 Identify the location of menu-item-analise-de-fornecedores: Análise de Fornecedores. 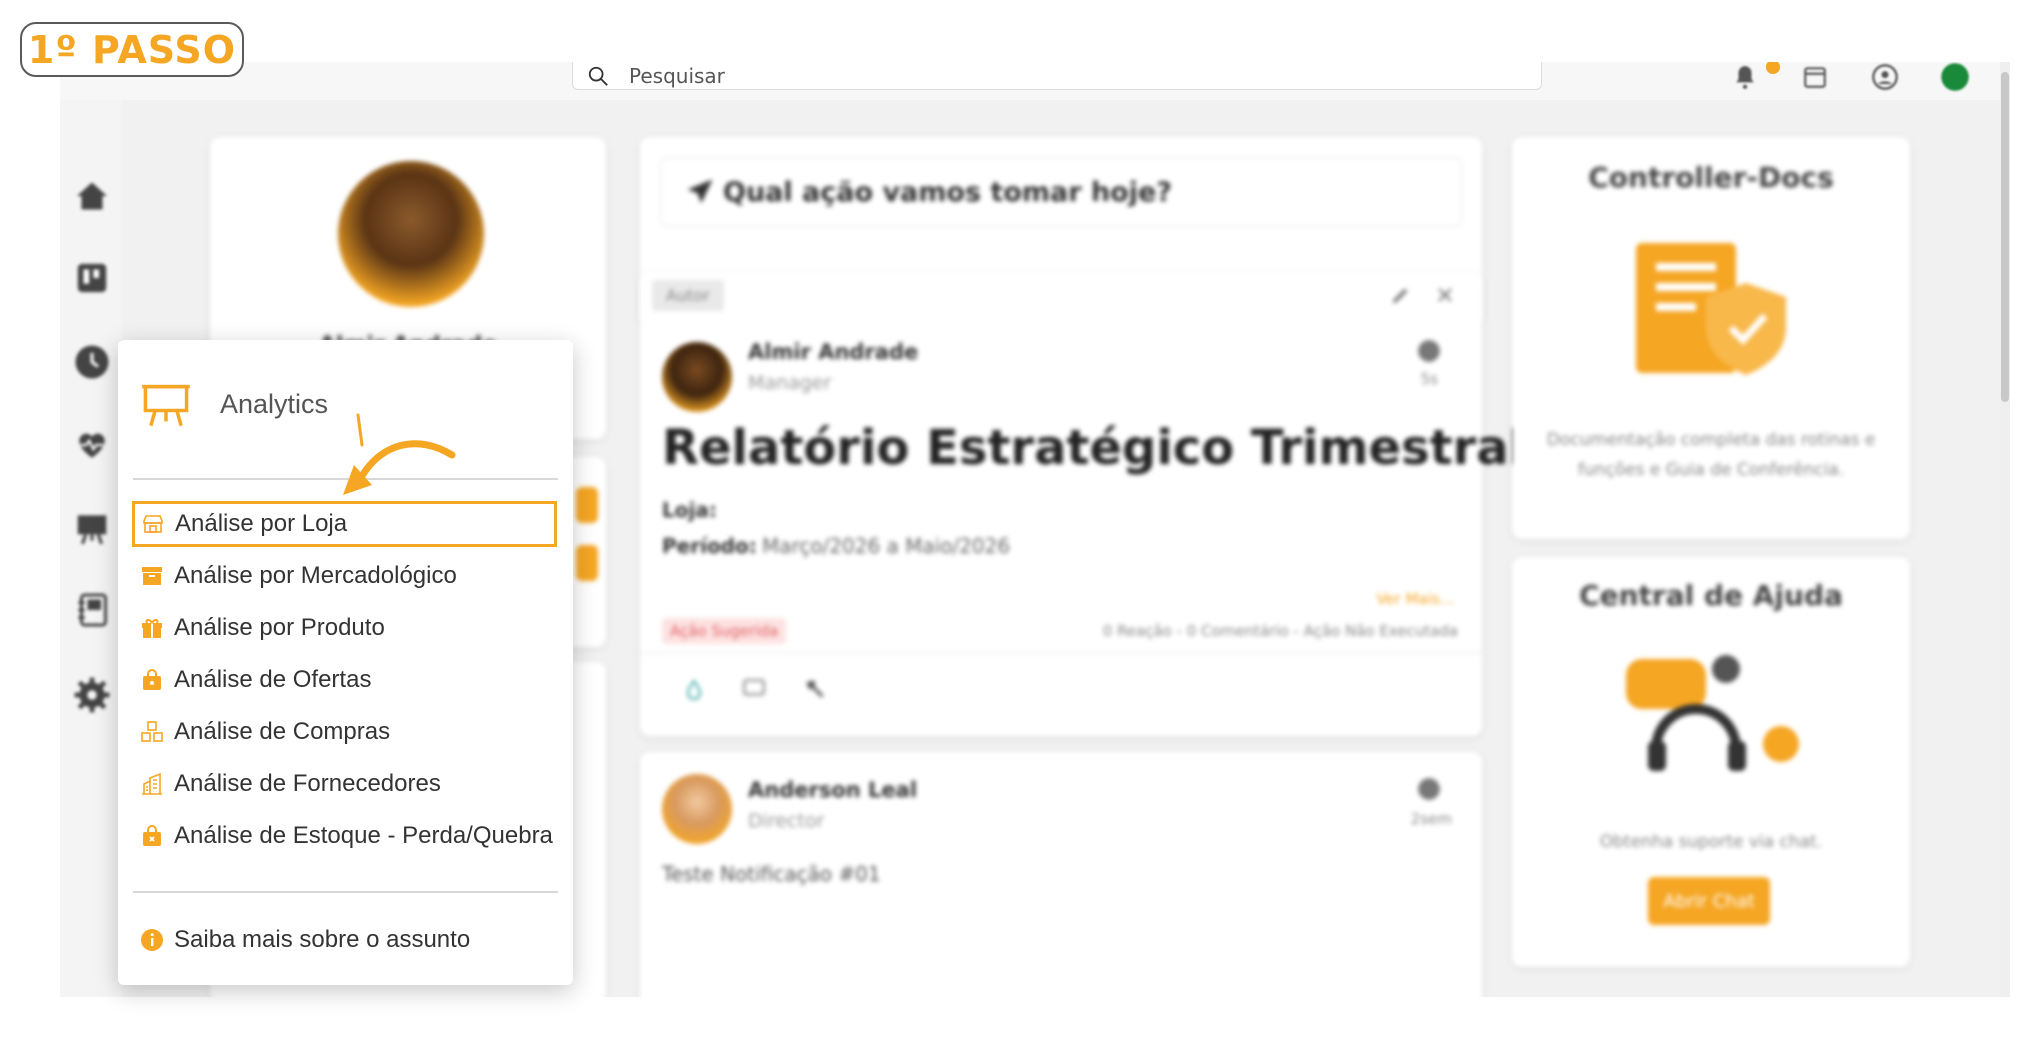
(287, 784).